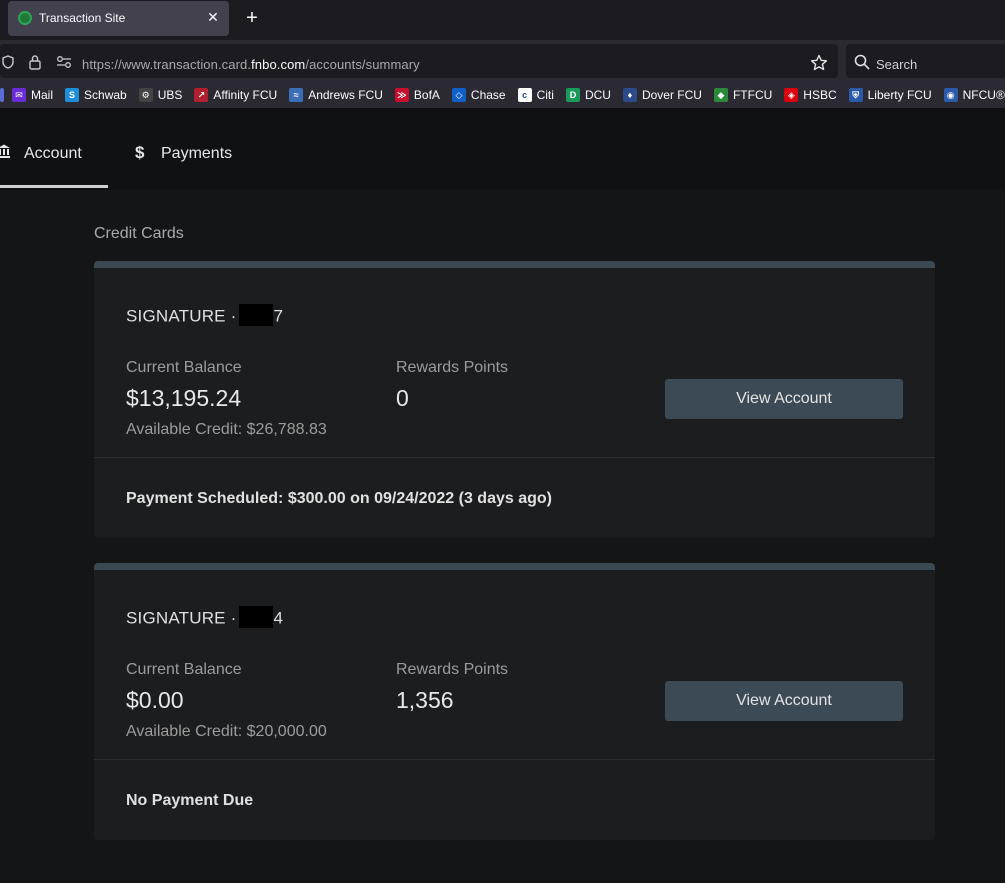 The image size is (1005, 883). Describe the element at coordinates (402, 398) in the screenshot. I see `rewards-points: 0` at that location.